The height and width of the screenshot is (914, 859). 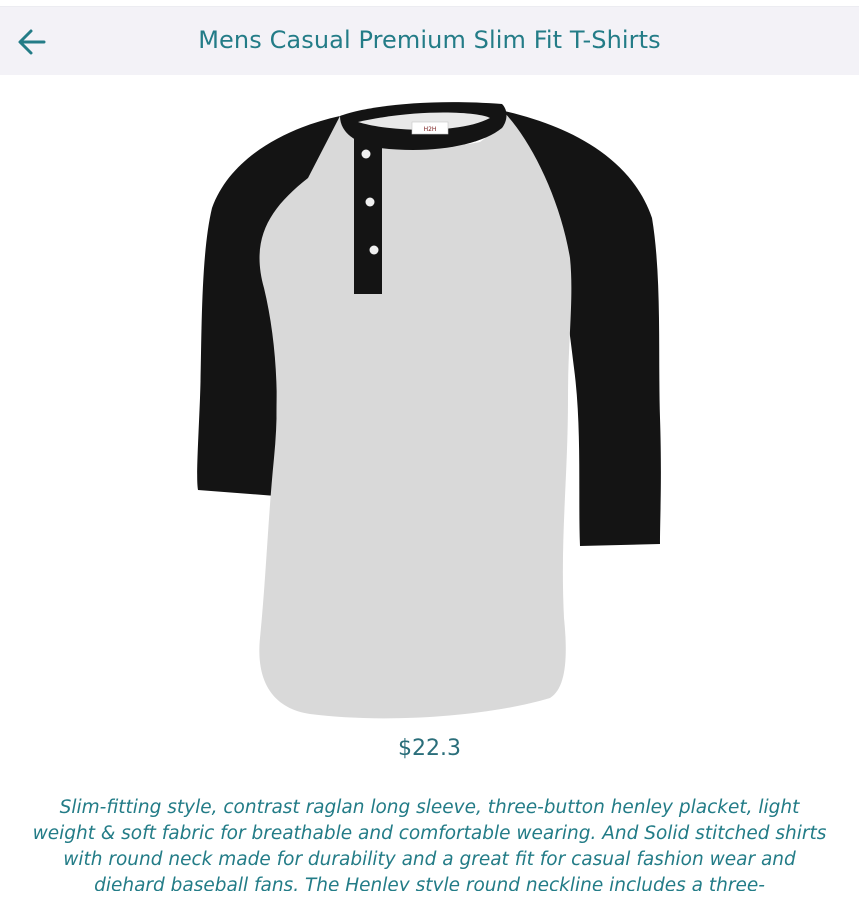 I want to click on page-title: Mens Casual Premium Slim Fit T-Shirts, so click(x=429, y=40).